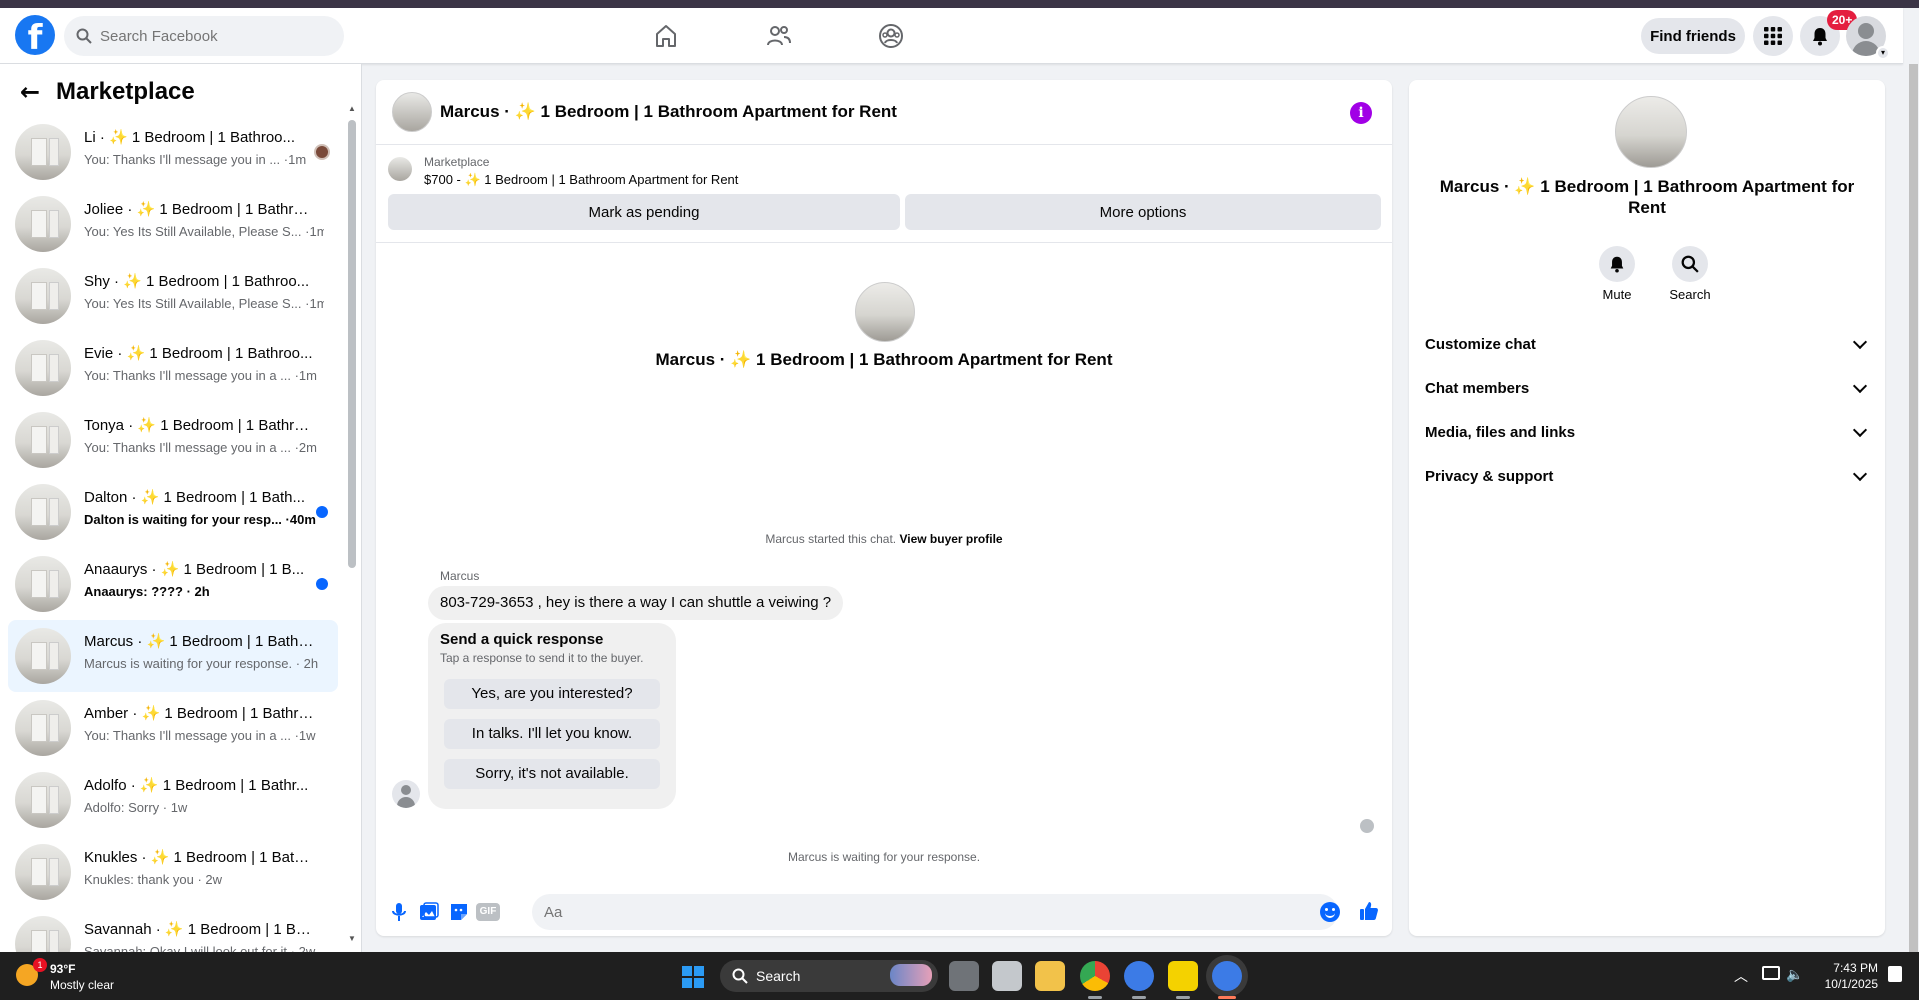 The height and width of the screenshot is (1000, 1919). I want to click on network-icon, so click(1771, 973).